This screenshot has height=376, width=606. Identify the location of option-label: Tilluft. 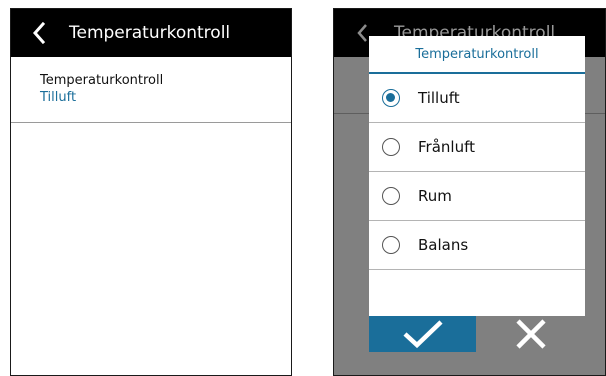
(439, 98).